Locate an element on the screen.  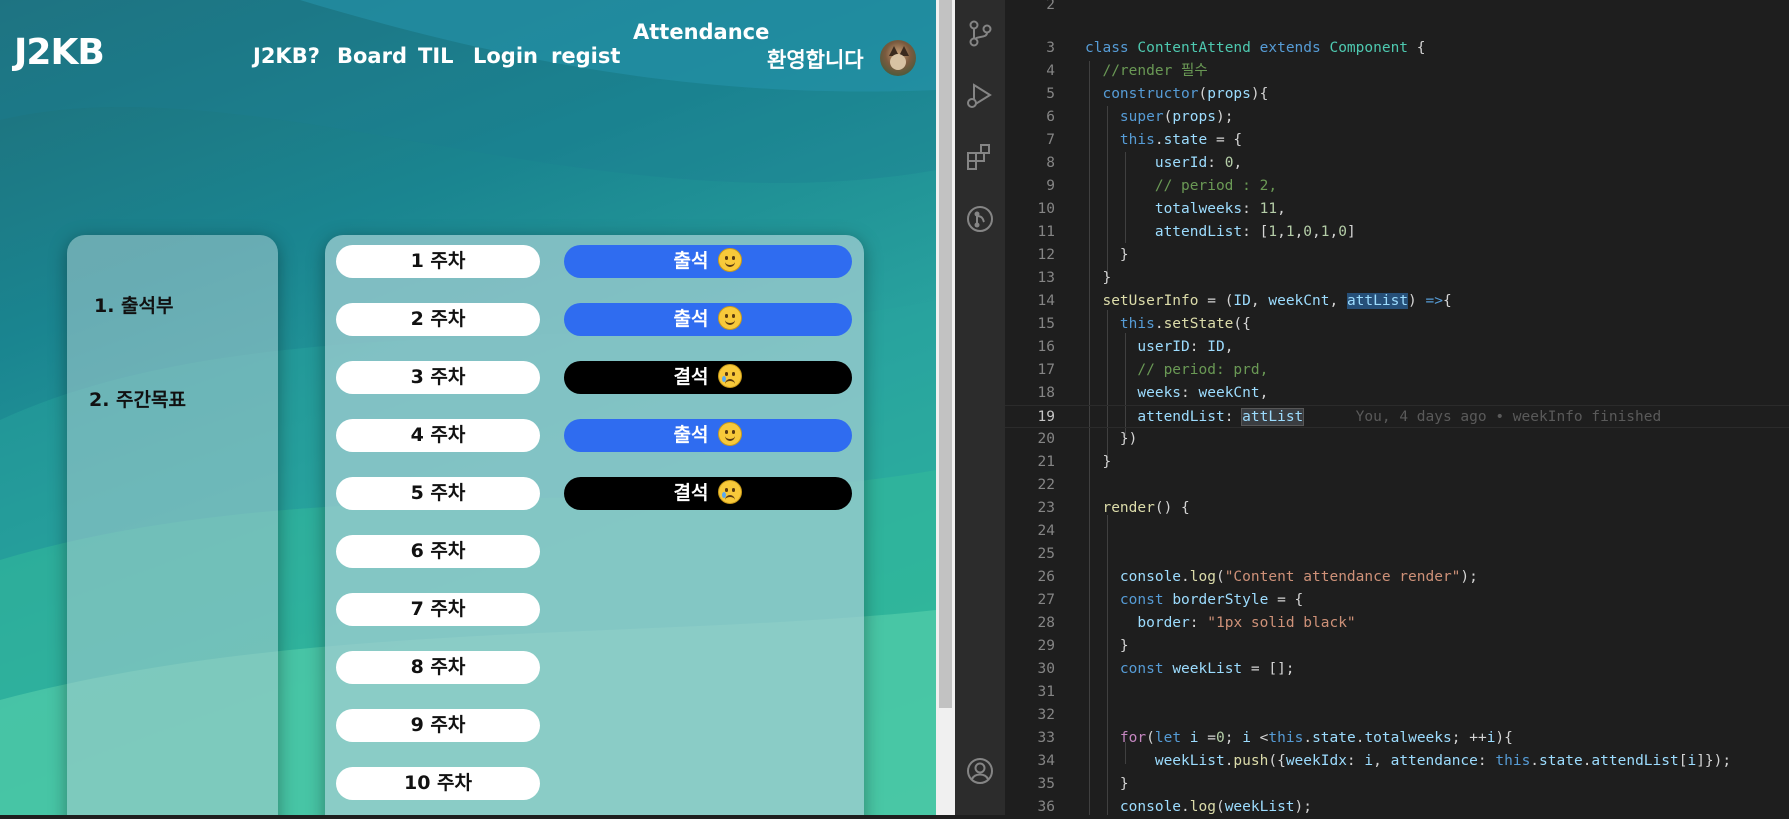
code-line: 17 // period: prd, is located at coordinates (1397, 370).